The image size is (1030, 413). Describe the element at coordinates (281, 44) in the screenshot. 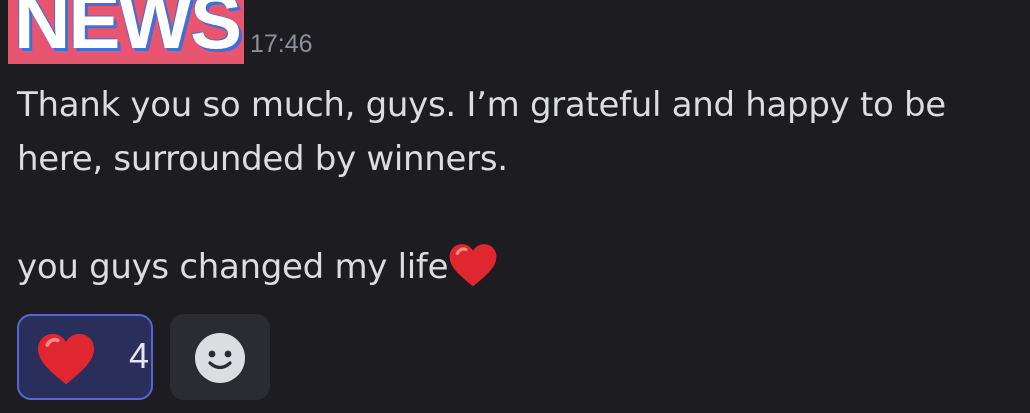

I see `message-timestamp: 17:46` at that location.